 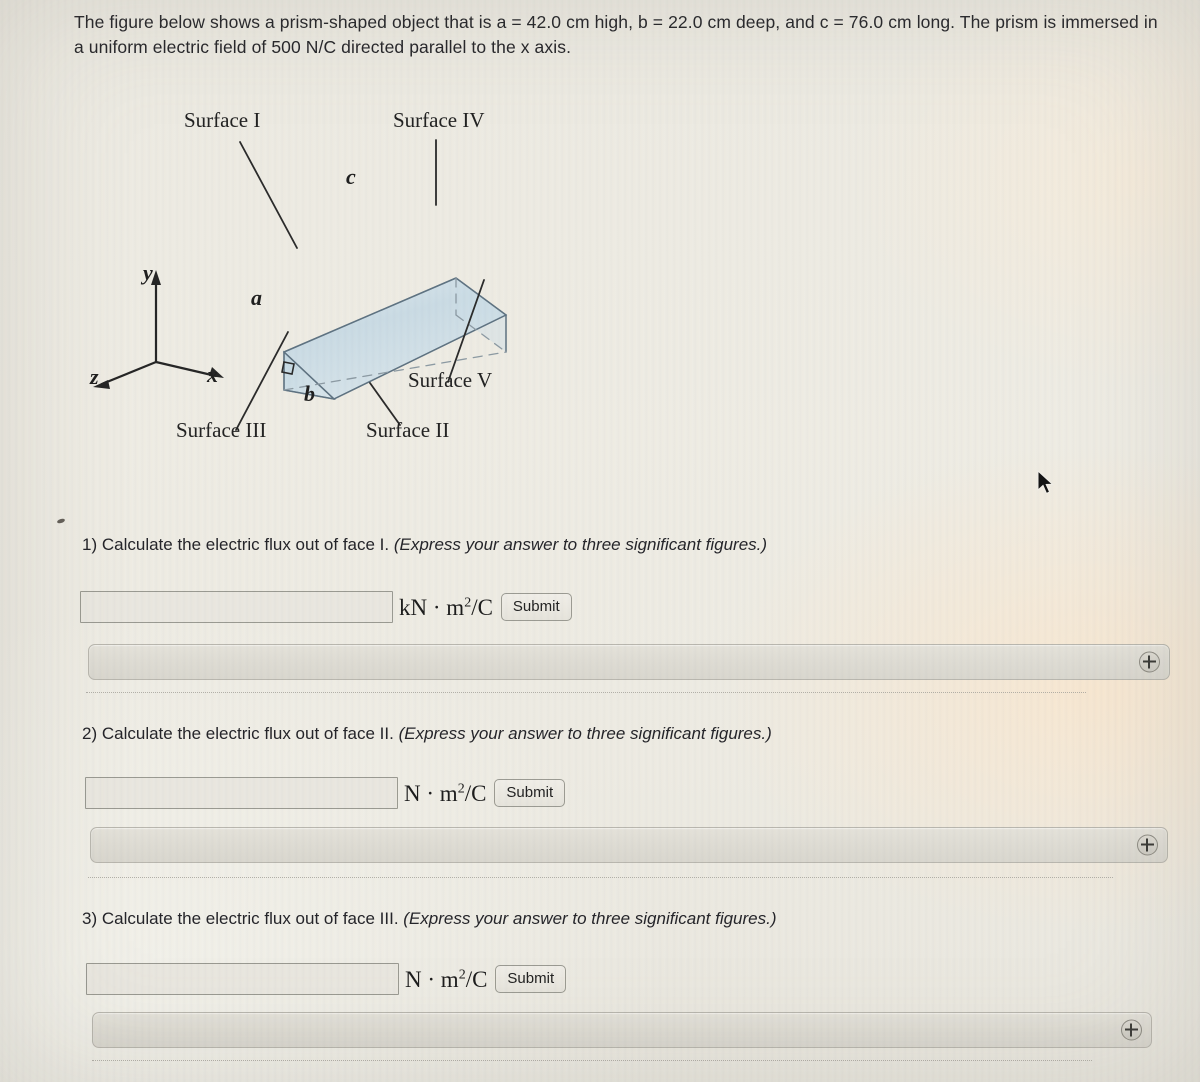 I want to click on figure-label-surface-i: Surface I, so click(x=222, y=120).